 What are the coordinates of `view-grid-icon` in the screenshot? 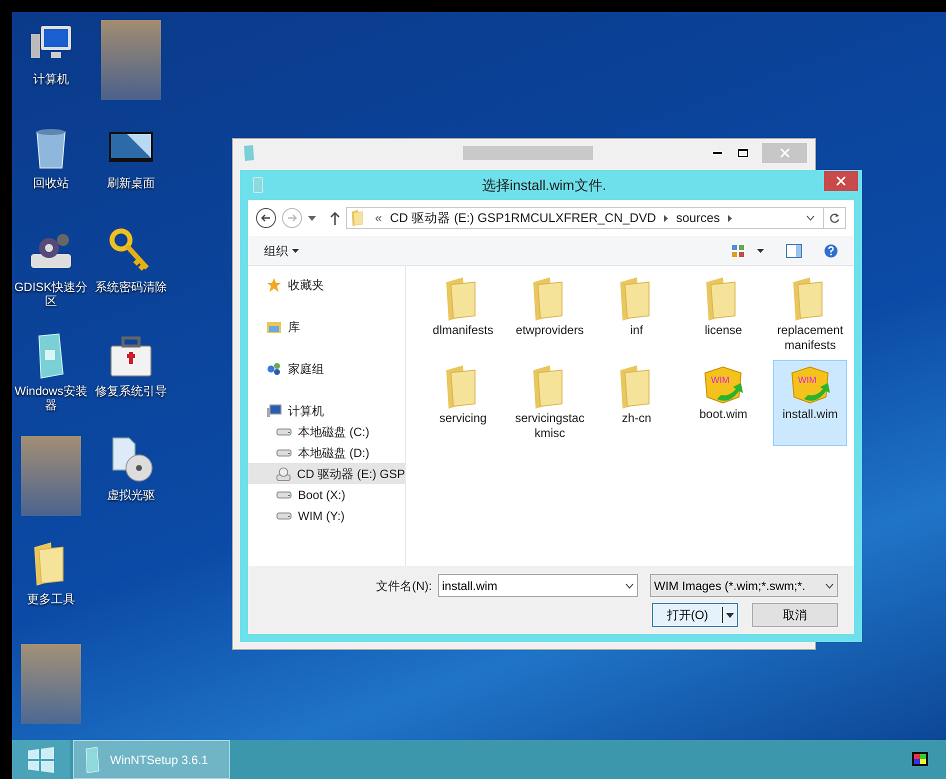 It's located at (738, 251).